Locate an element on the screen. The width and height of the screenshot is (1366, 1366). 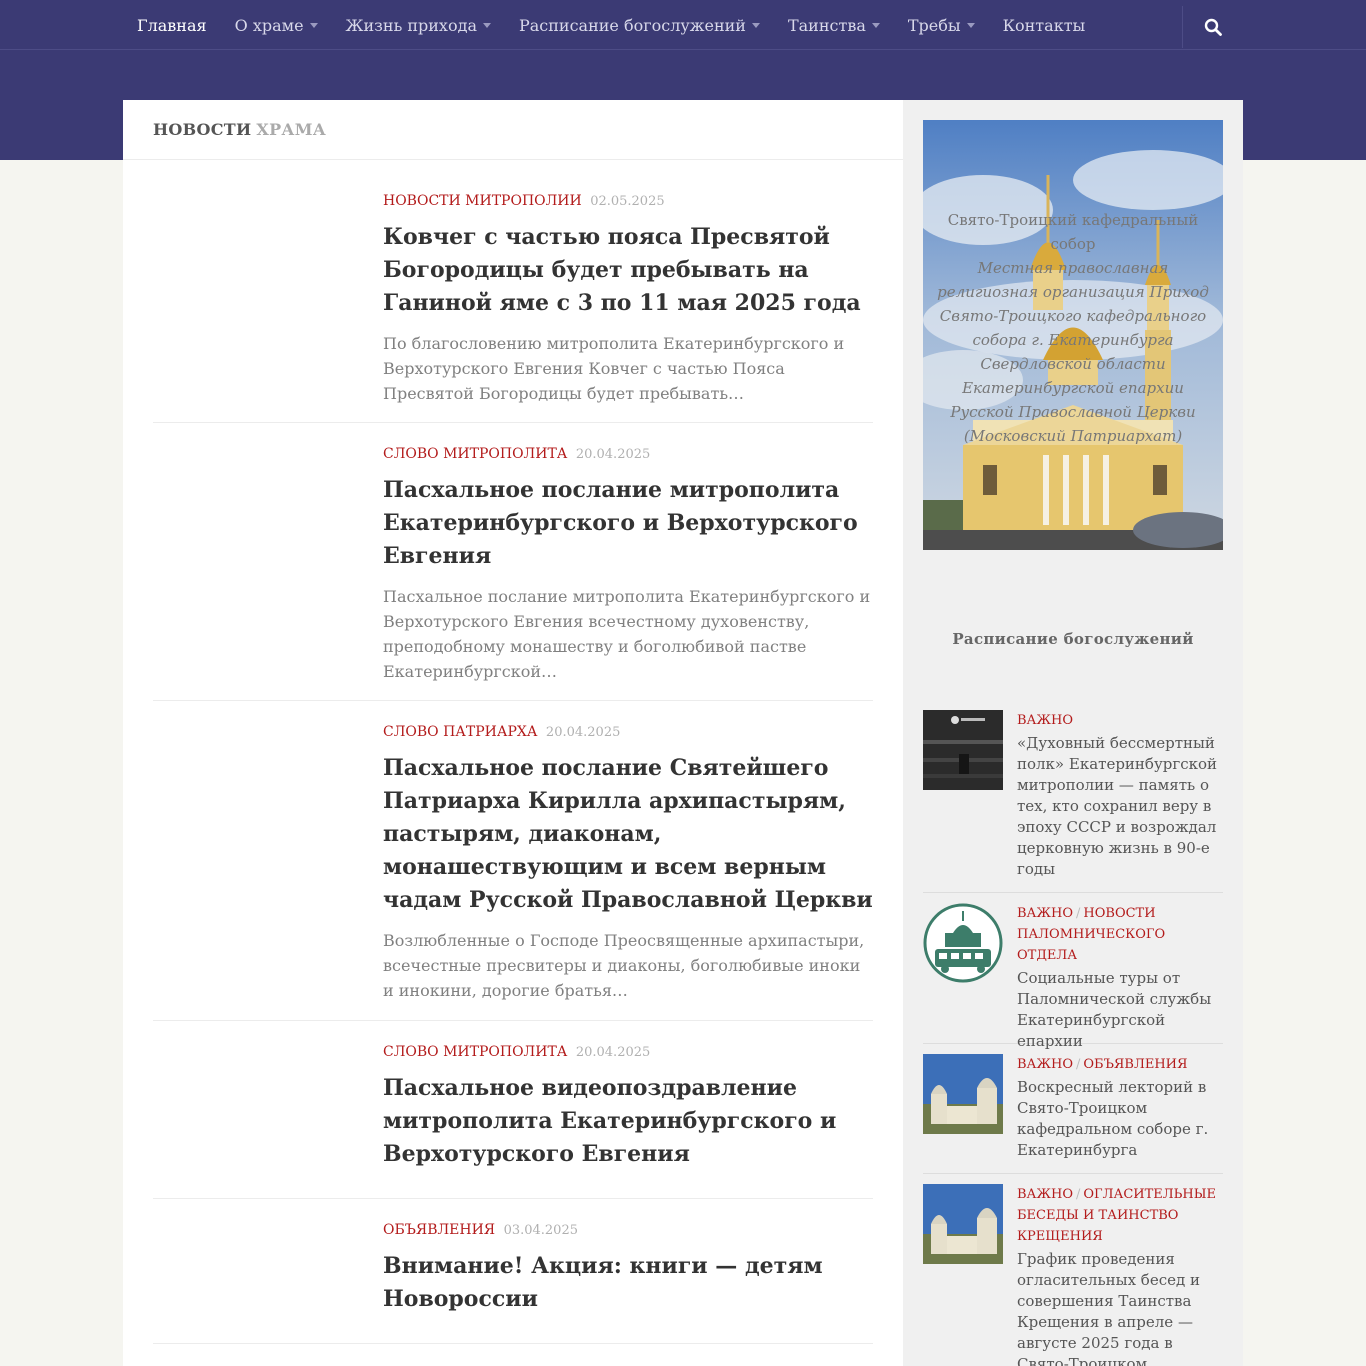
nav-item: Расписание богослужений is located at coordinates (639, 25).